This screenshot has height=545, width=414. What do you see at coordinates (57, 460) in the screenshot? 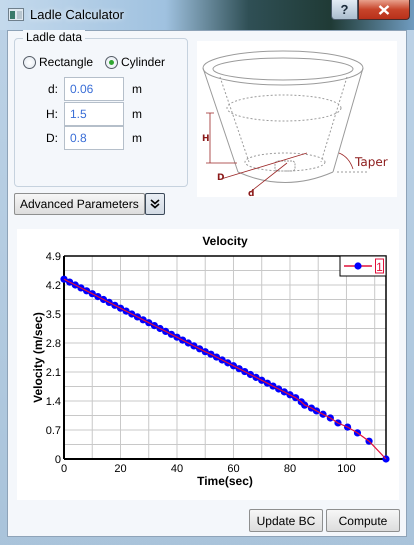
I see `y-tick-label: 0` at bounding box center [57, 460].